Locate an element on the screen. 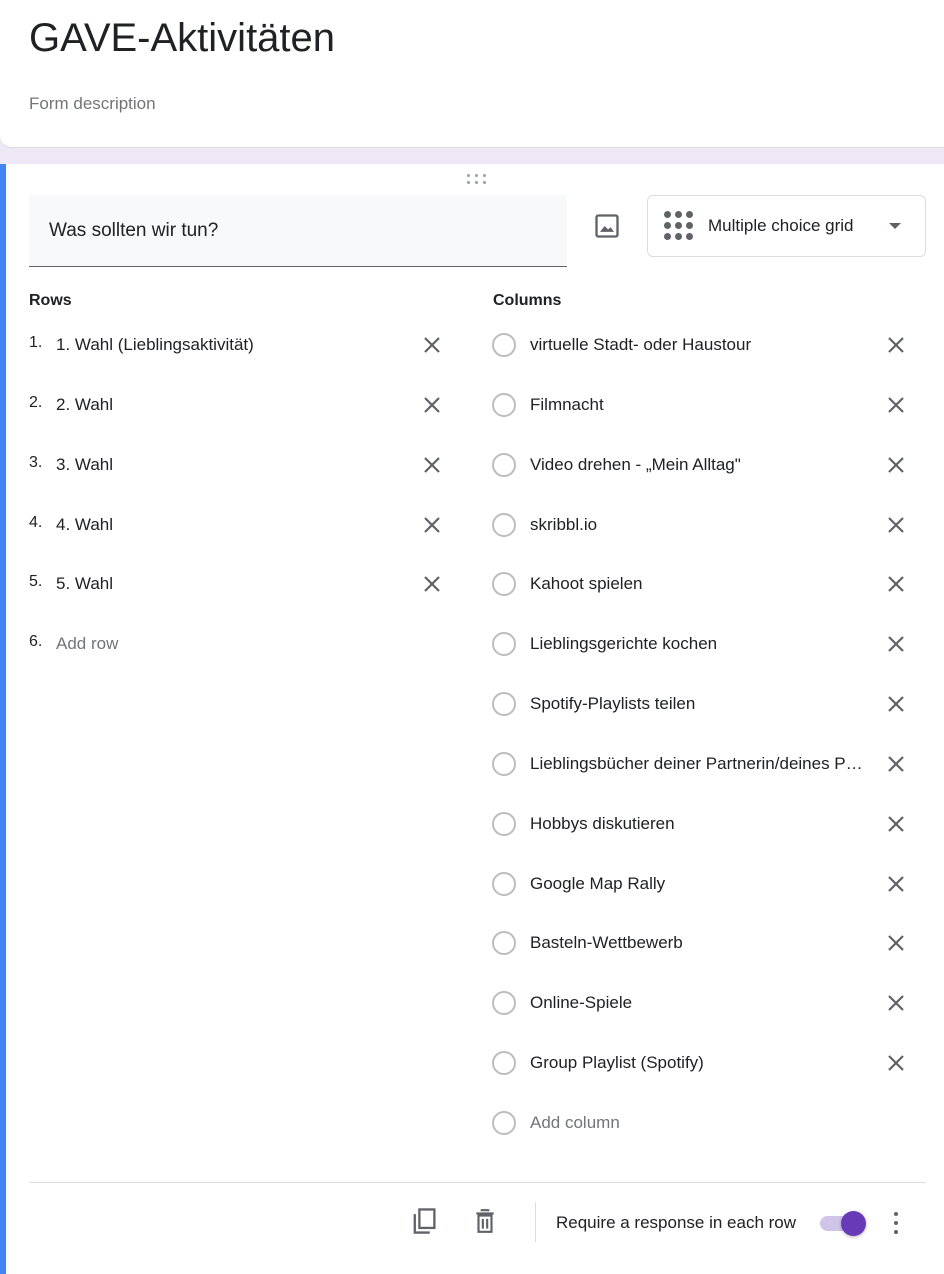 This screenshot has height=1274, width=944. grid-row: 2. 2. Wahl is located at coordinates (239, 405).